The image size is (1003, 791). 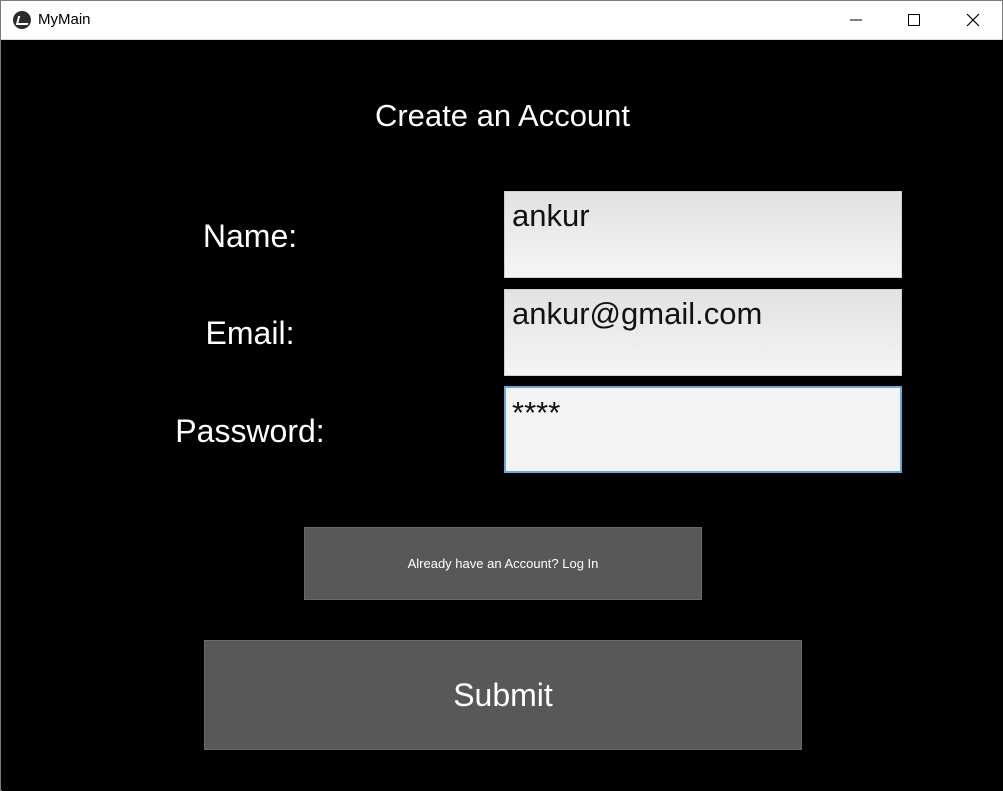 What do you see at coordinates (703, 234) in the screenshot?
I see `name-input: ankur` at bounding box center [703, 234].